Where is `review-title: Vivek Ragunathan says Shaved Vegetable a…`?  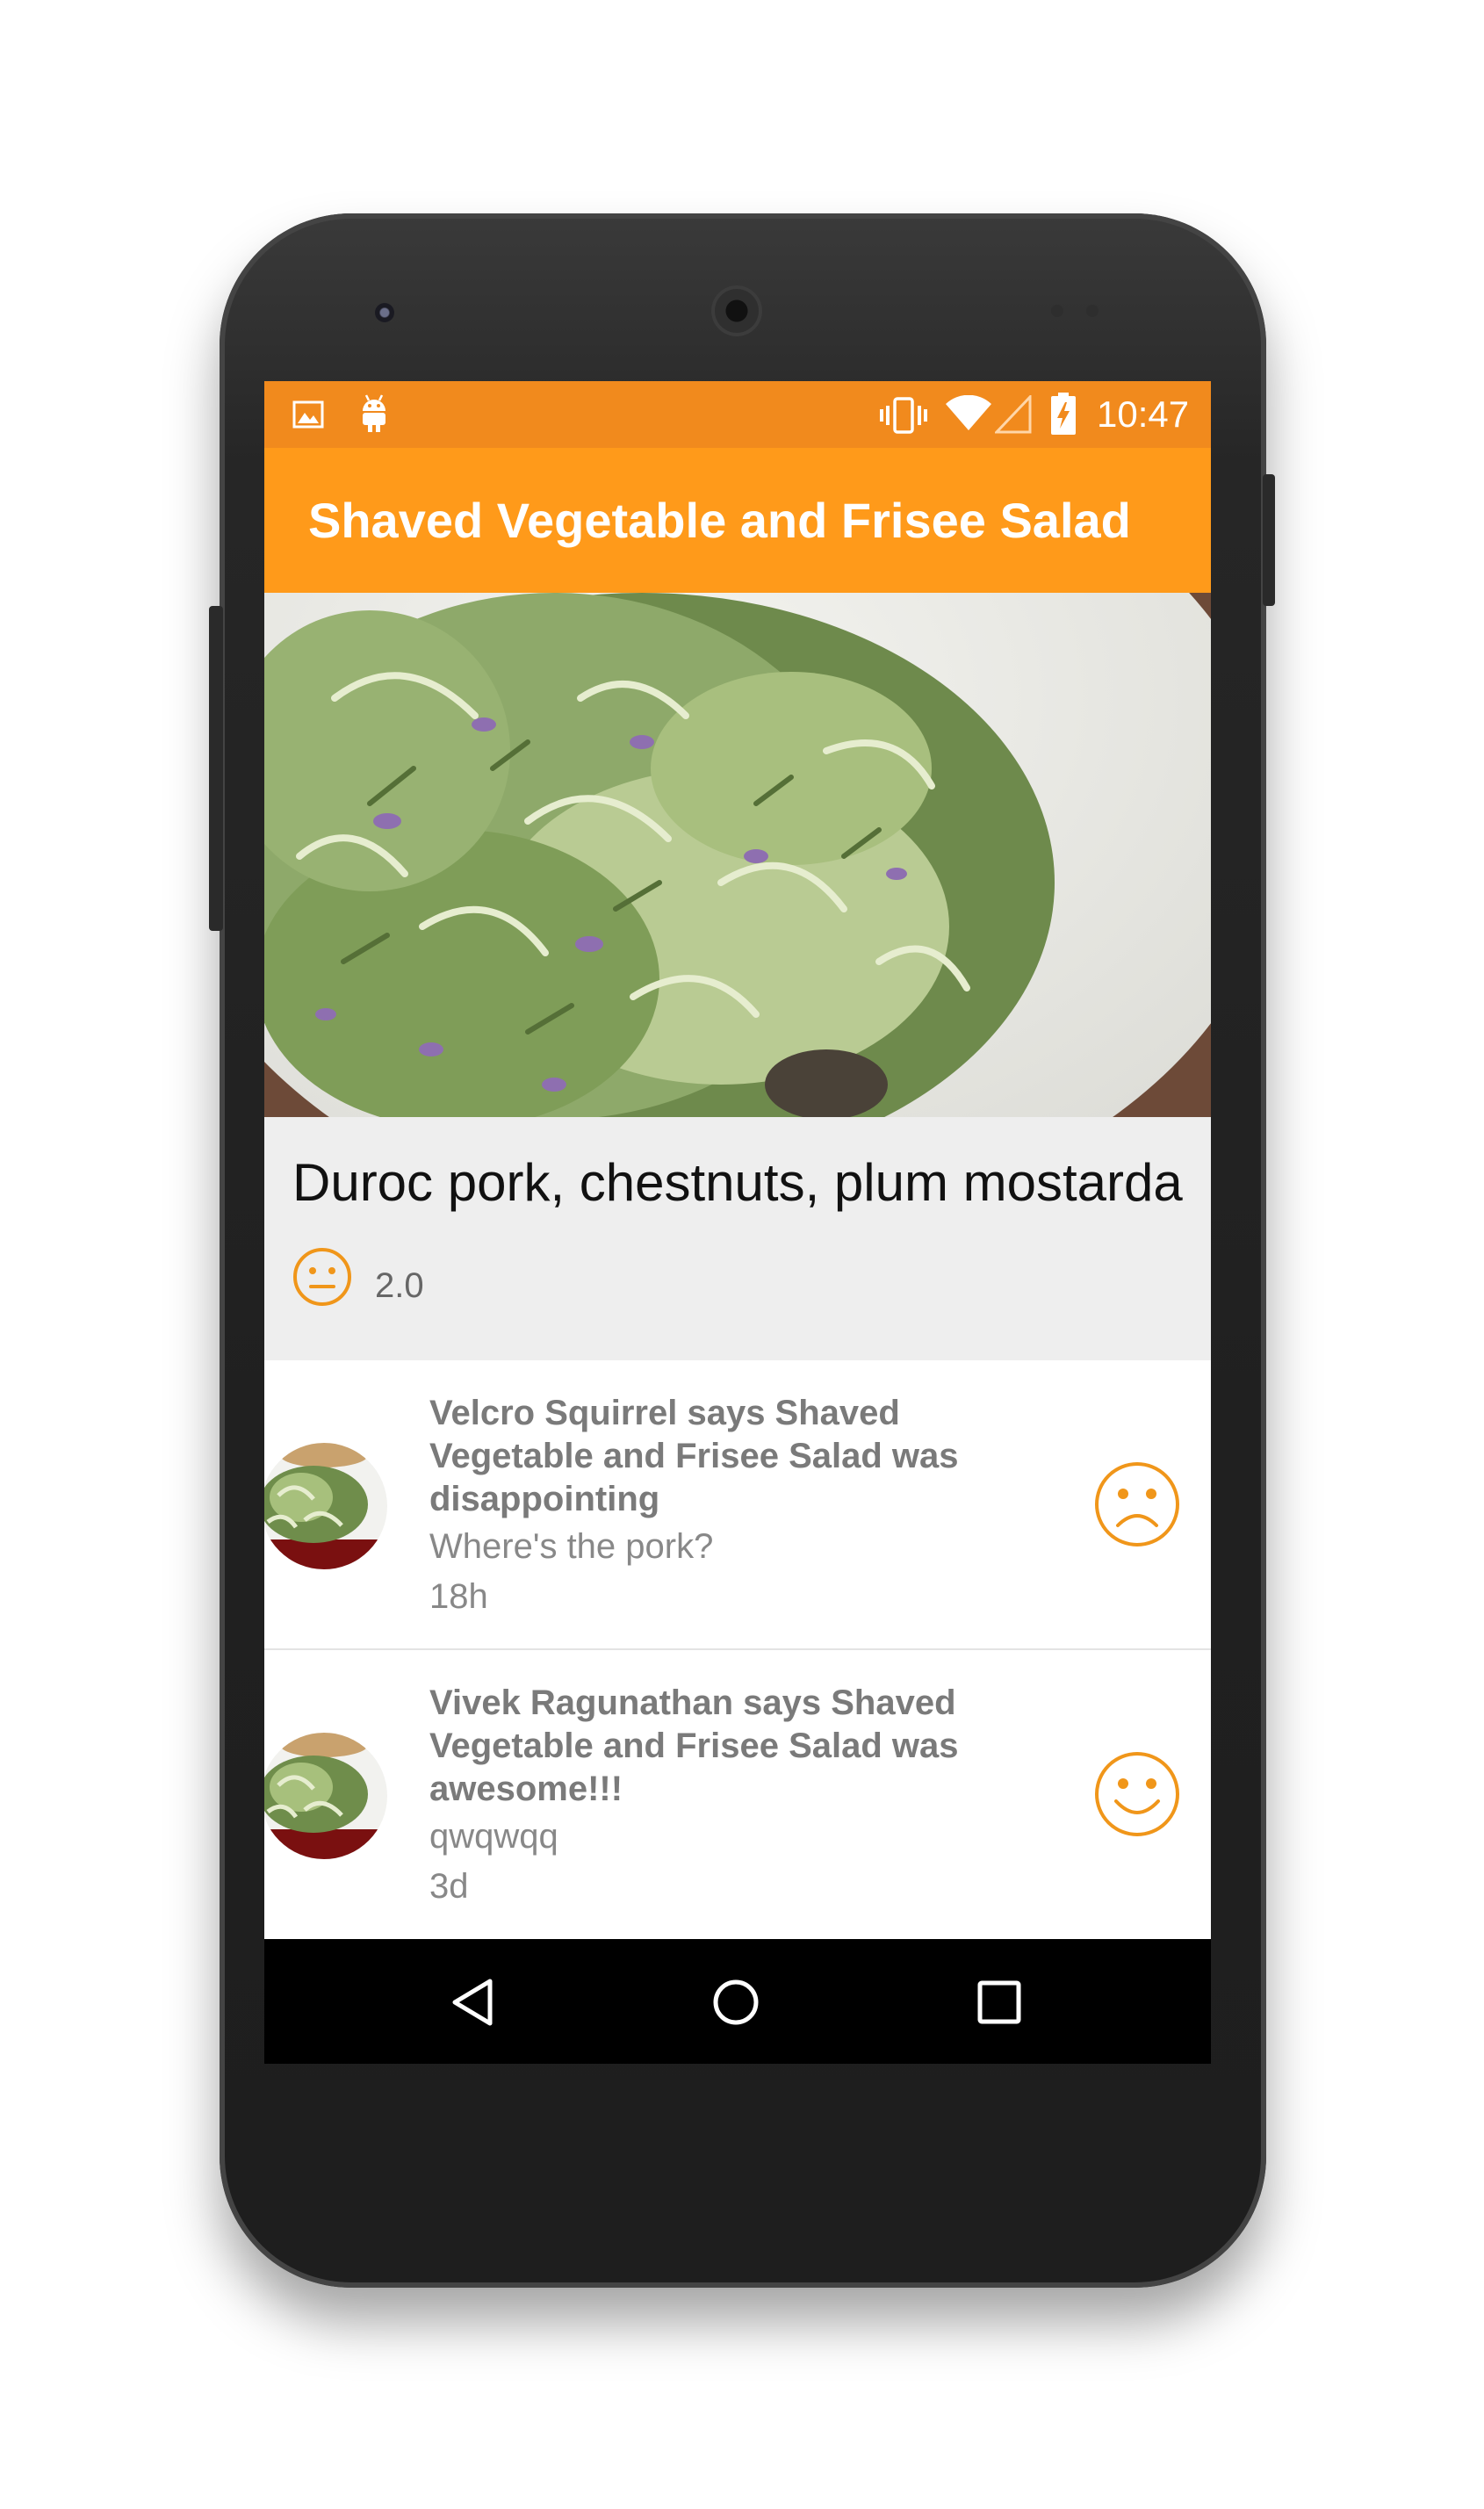
review-title: Vivek Ragunathan says Shaved Vegetable a… is located at coordinates (694, 1745).